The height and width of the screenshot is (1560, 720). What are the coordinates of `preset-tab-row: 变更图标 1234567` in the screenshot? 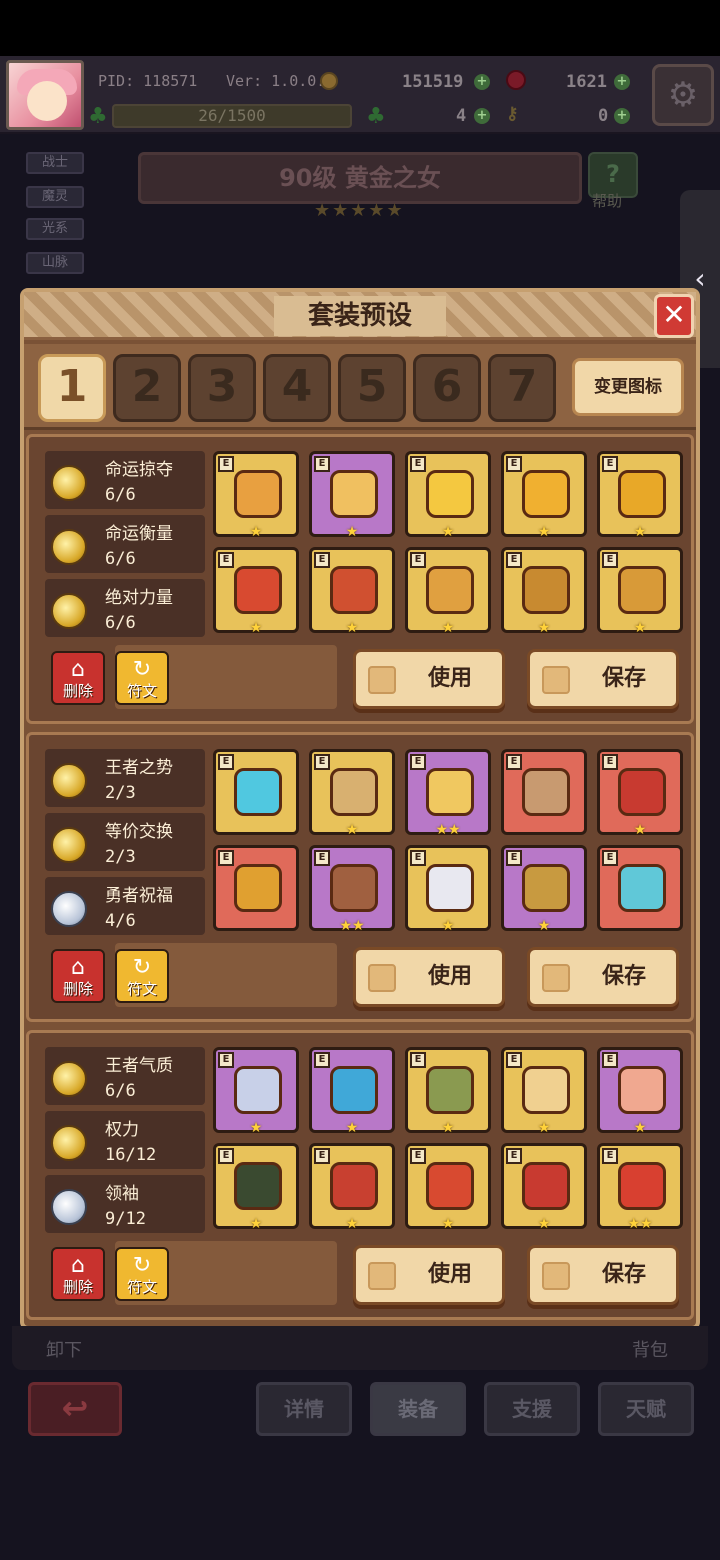 It's located at (360, 387).